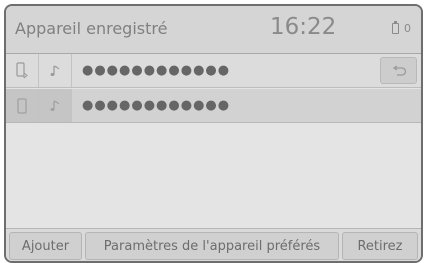 This screenshot has width=425, height=263. I want to click on battery-icon, so click(395, 27).